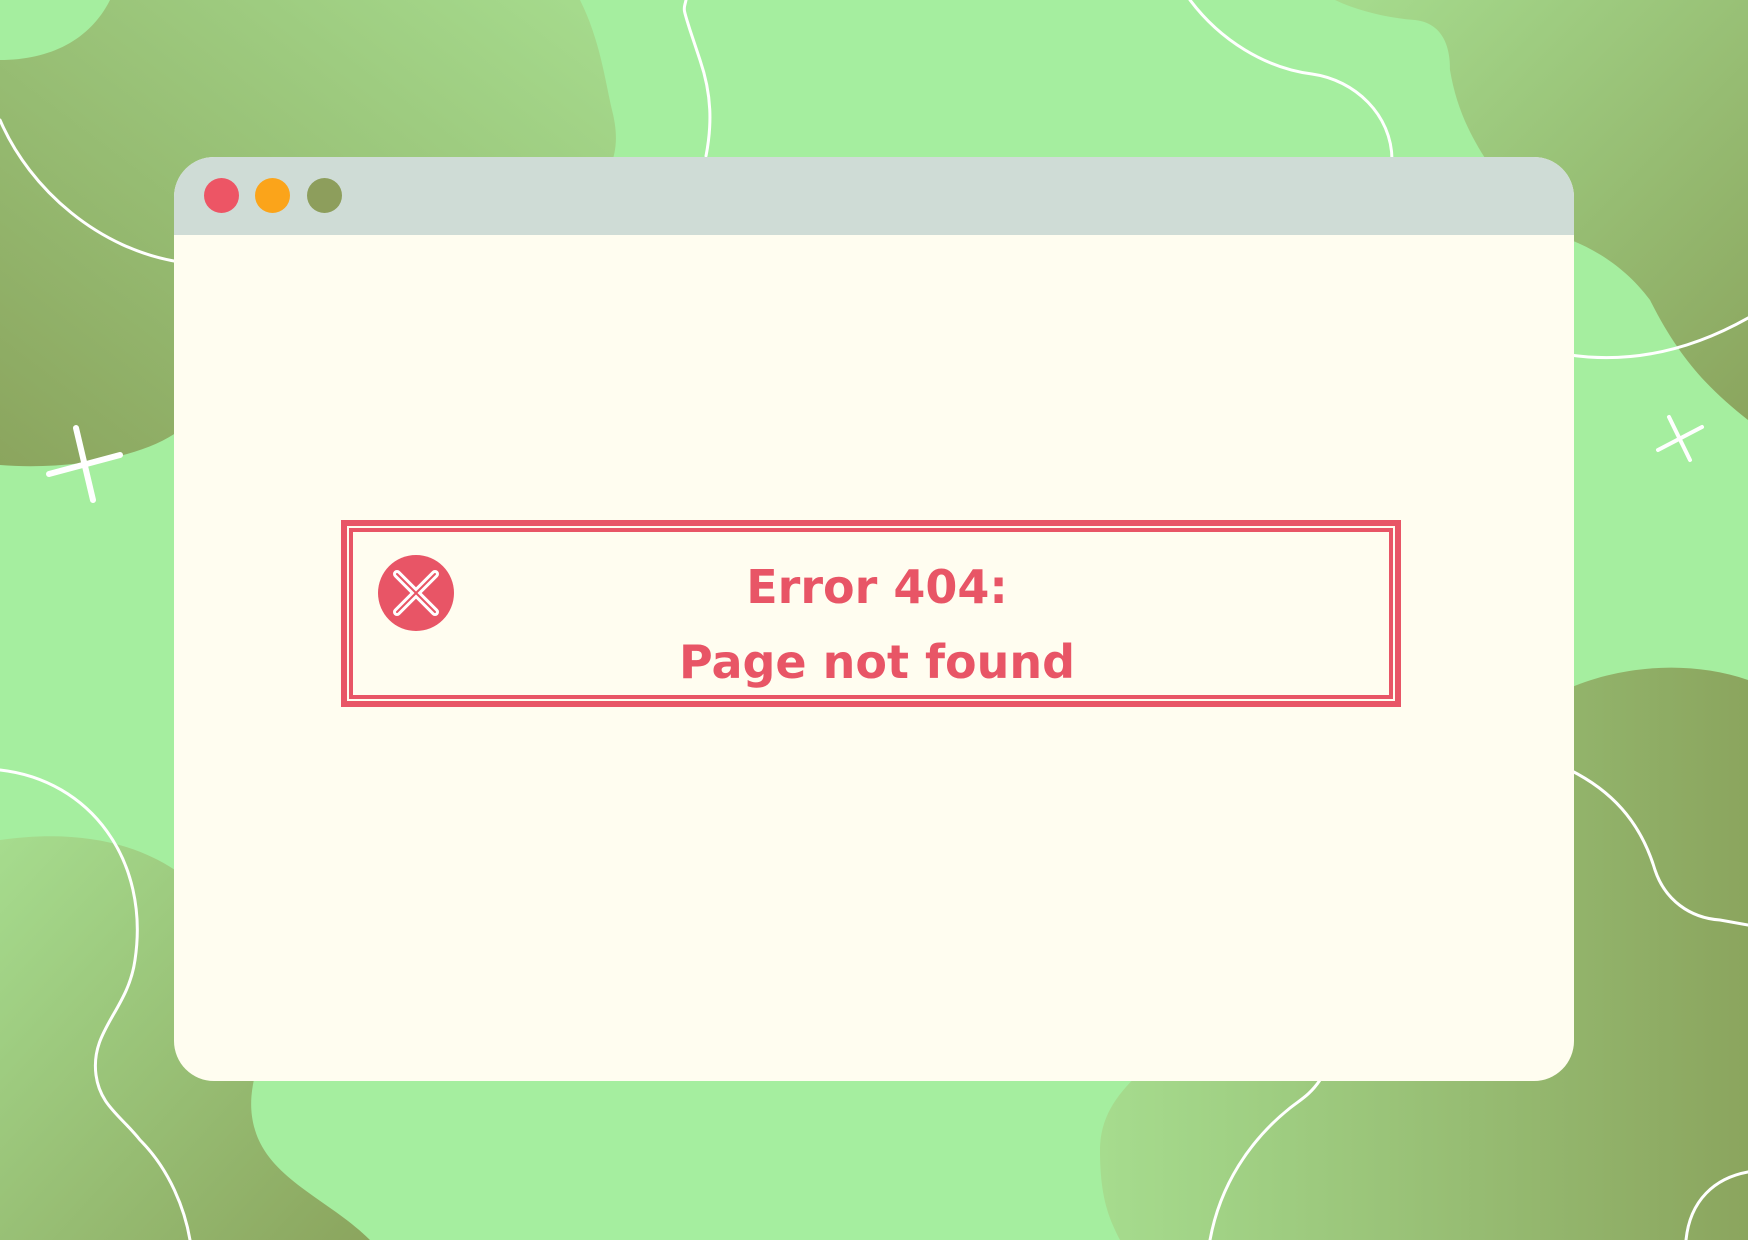 The height and width of the screenshot is (1240, 1748). I want to click on title-bar, so click(874, 196).